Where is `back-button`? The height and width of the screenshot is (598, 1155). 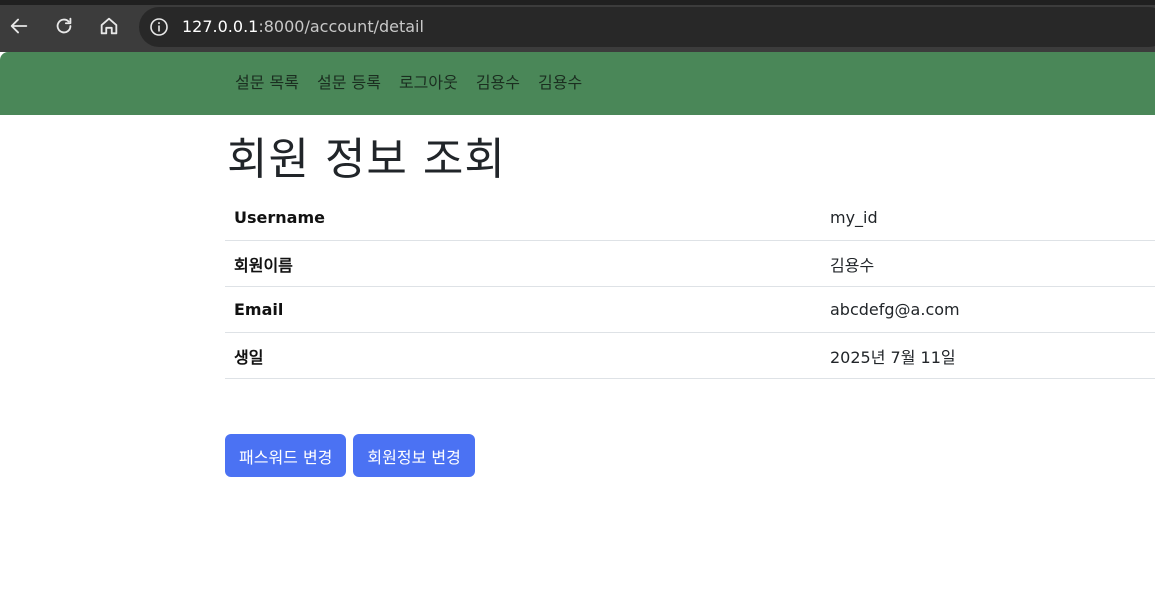
back-button is located at coordinates (19, 26).